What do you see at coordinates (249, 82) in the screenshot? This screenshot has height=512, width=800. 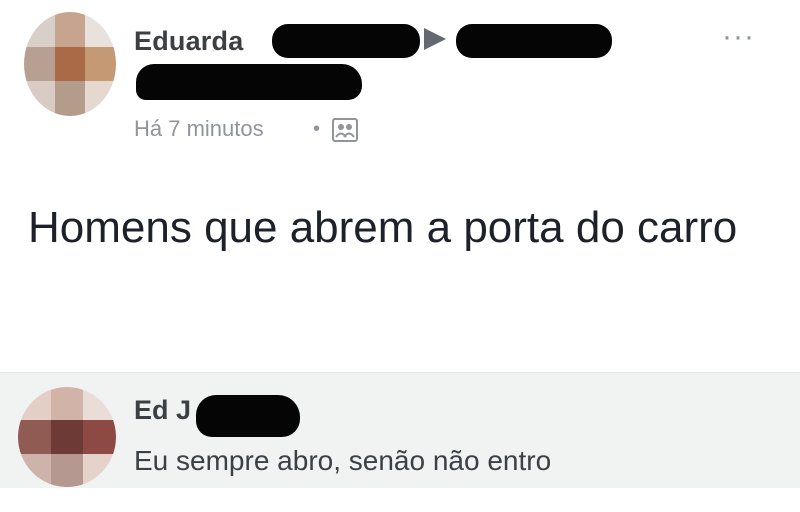 I see `redacted-target-line2` at bounding box center [249, 82].